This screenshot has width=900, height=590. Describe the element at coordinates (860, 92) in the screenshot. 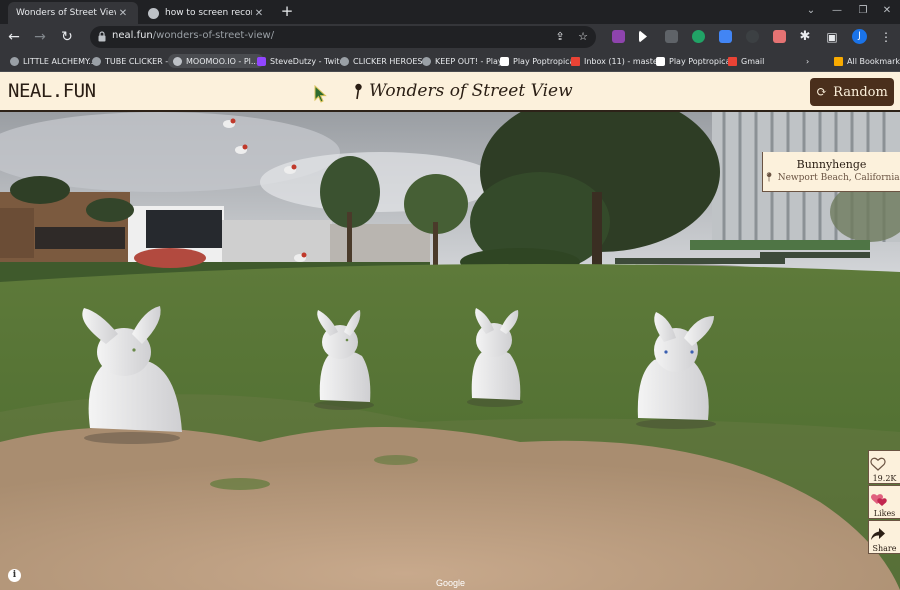

I see `random-button-label: Random` at that location.